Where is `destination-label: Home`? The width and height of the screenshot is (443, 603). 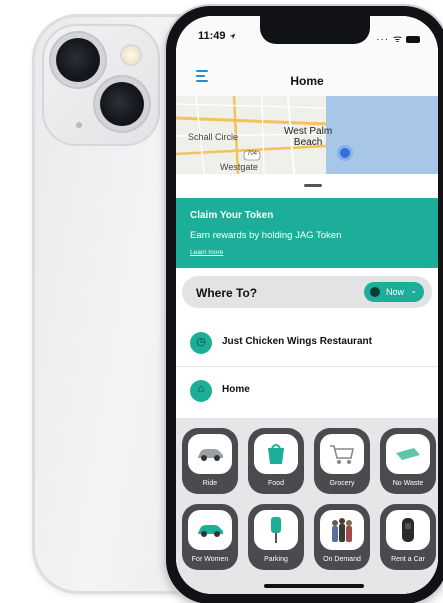
destination-label: Home is located at coordinates (236, 389).